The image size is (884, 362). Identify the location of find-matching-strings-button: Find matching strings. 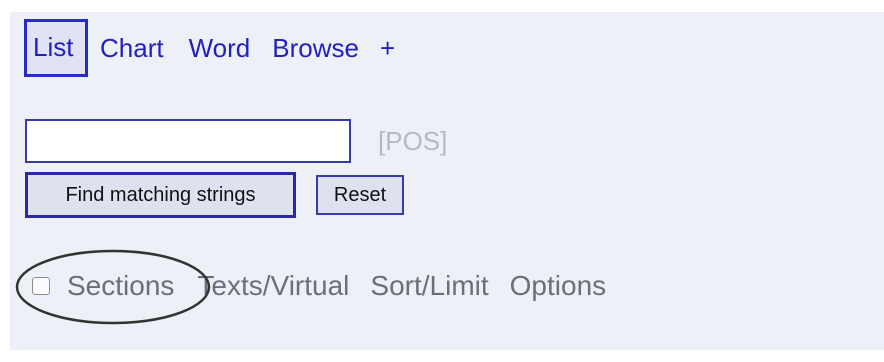
(160, 195).